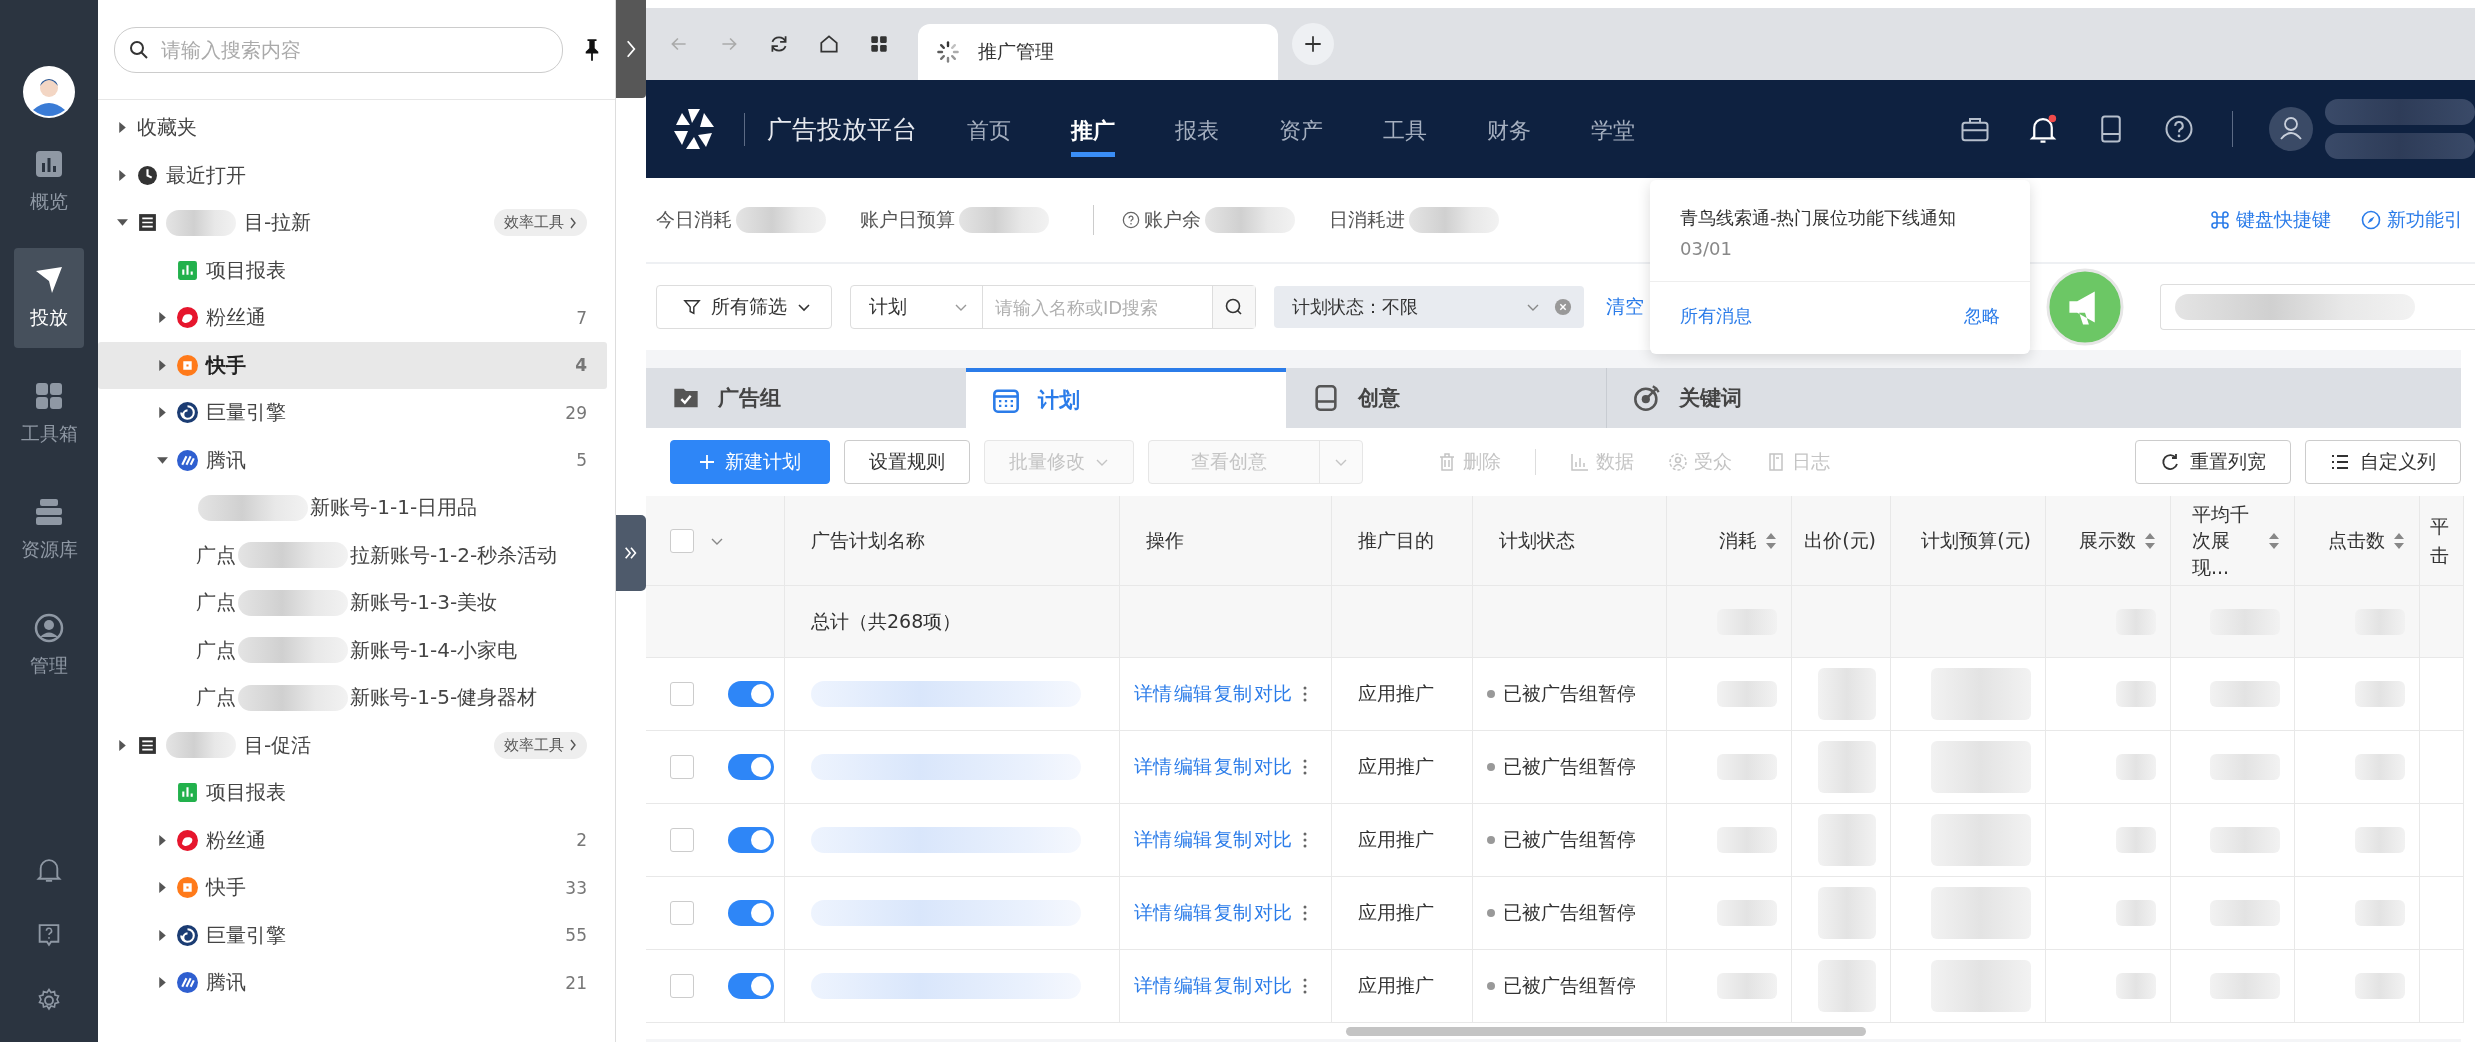 This screenshot has width=2475, height=1042. I want to click on rail-nav-item: 资源库, so click(49, 530).